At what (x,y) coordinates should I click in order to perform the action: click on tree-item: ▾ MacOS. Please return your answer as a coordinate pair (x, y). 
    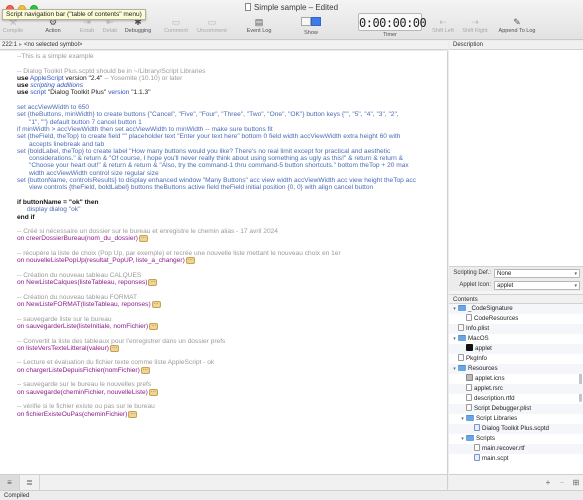
    Looking at the image, I should click on (516, 339).